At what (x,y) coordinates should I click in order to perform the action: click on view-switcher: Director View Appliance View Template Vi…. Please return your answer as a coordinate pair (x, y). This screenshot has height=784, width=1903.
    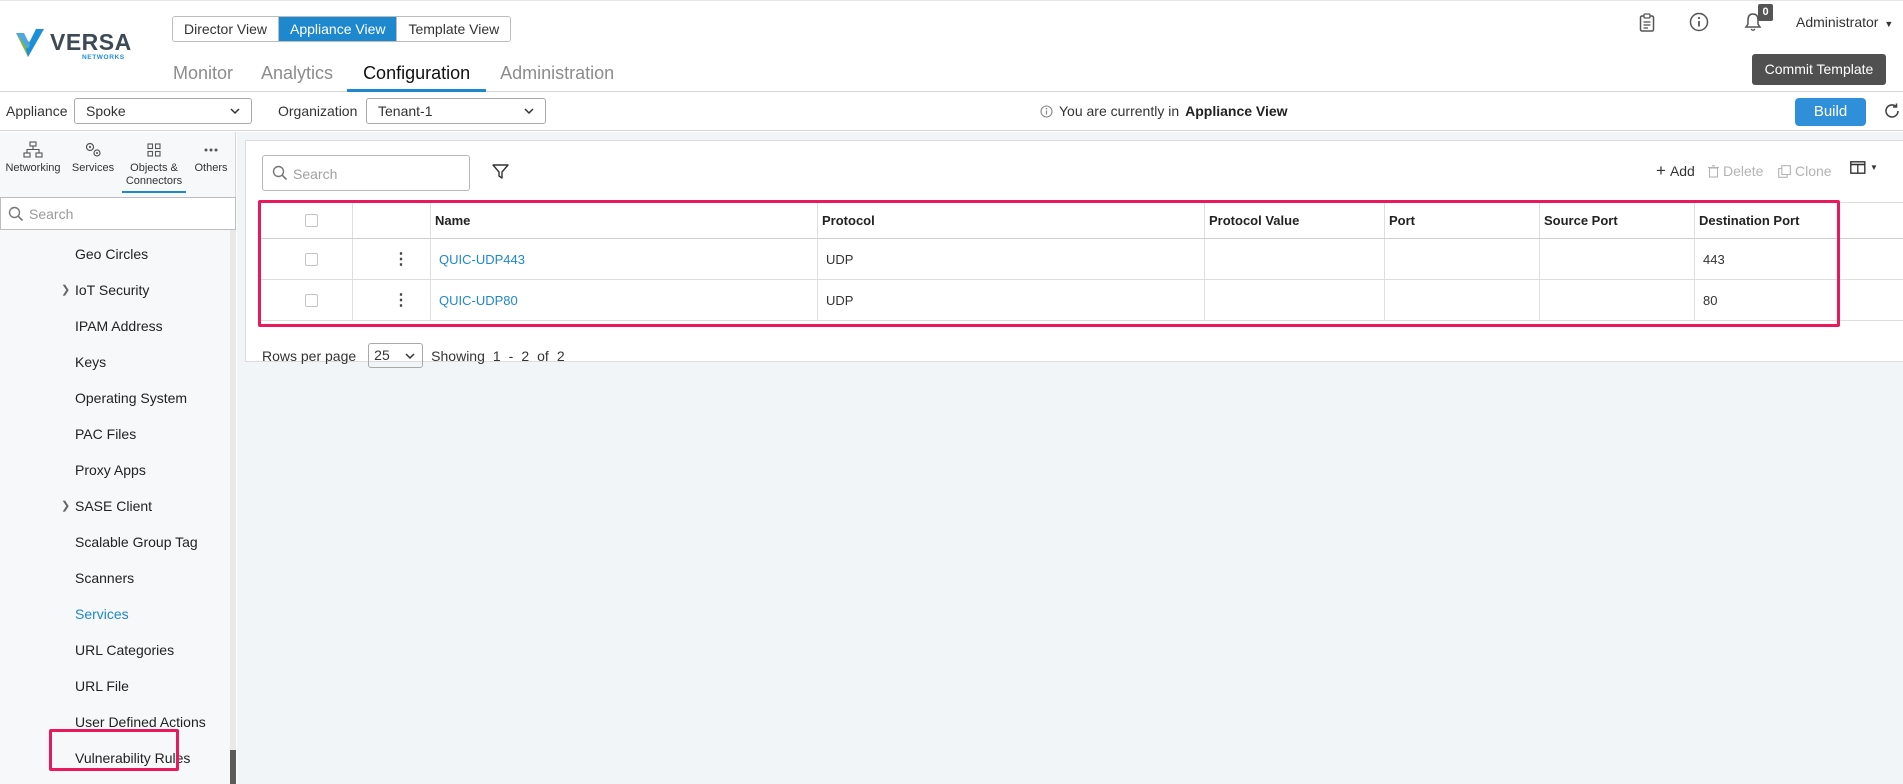
    Looking at the image, I should click on (342, 29).